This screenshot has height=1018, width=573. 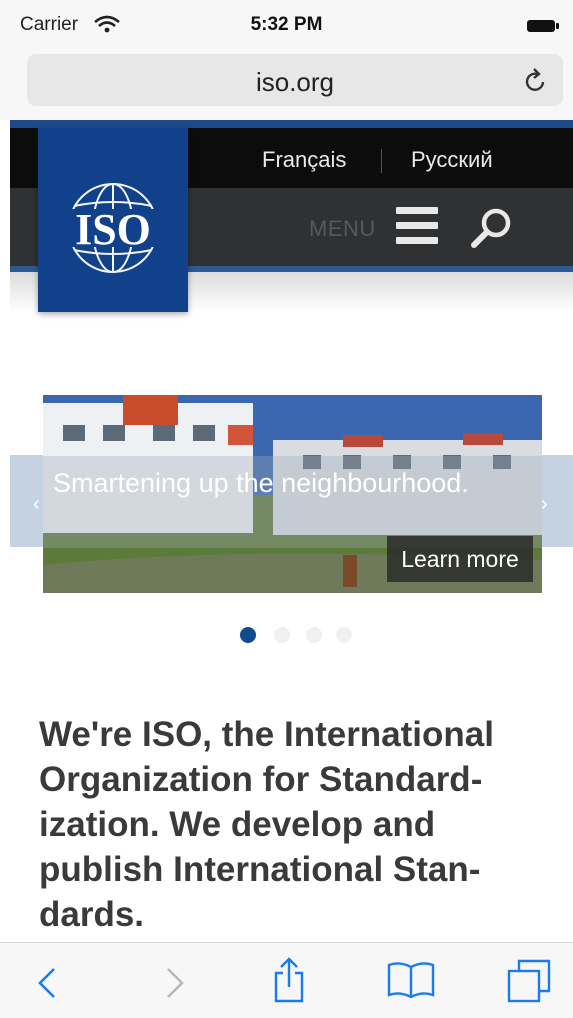 I want to click on address-bar: iso.org, so click(x=295, y=80).